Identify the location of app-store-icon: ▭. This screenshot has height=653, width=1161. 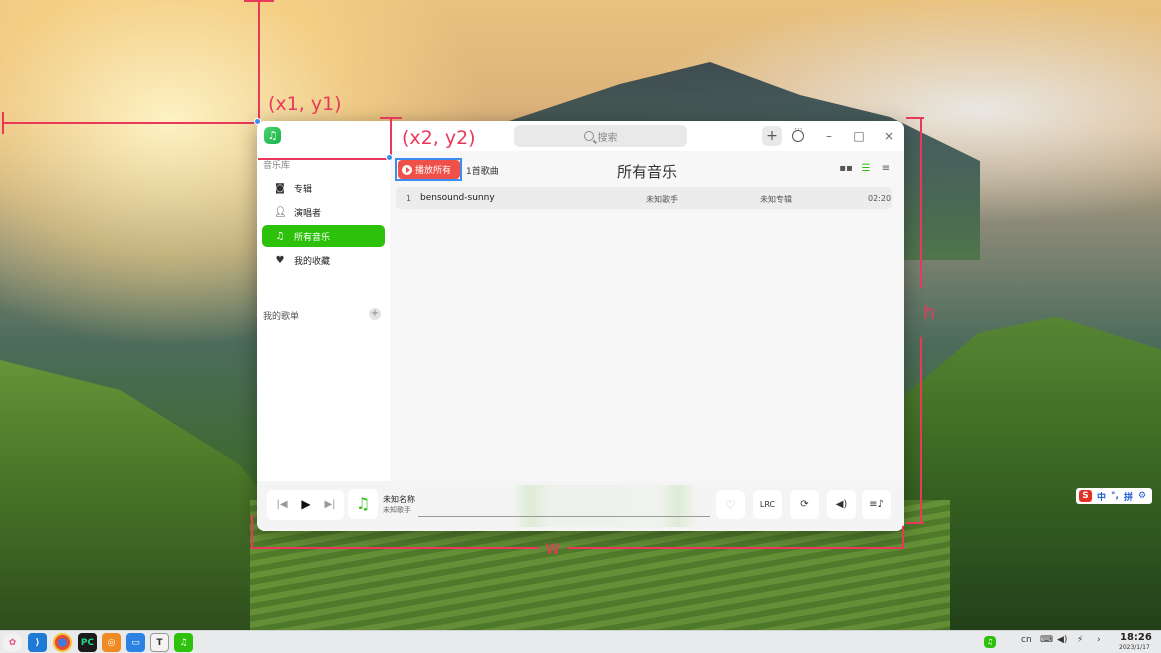
(135, 642).